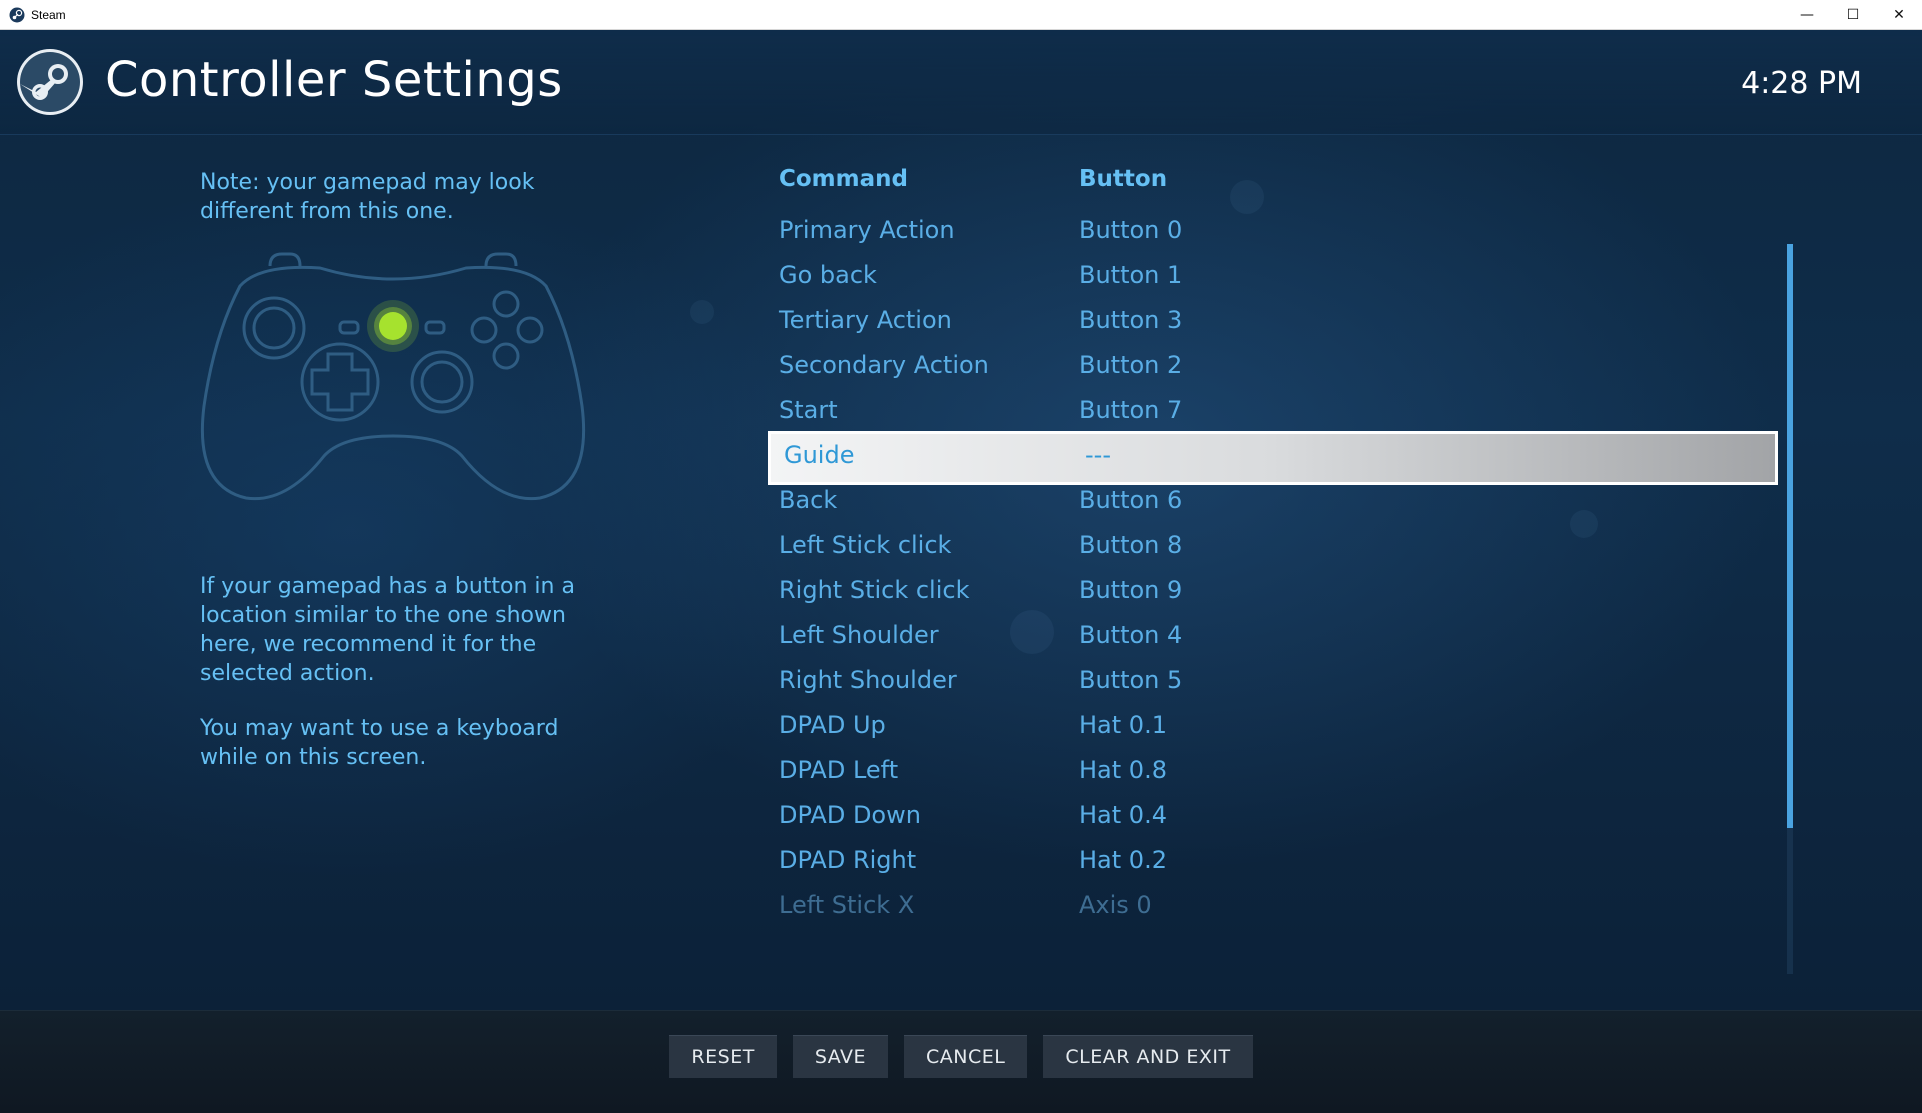  I want to click on table-row: Left Stick X Axis 0, so click(1273, 907).